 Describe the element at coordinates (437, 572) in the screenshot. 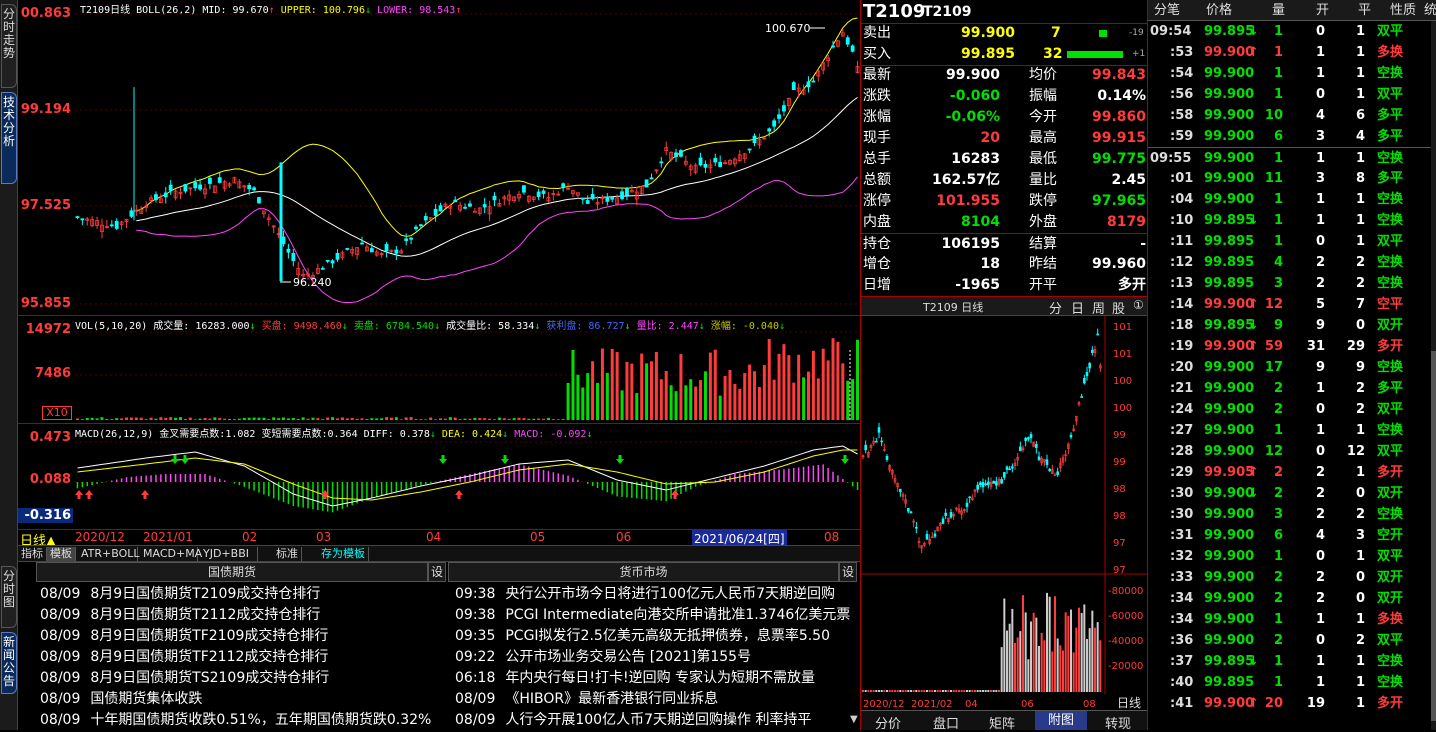

I see `news-left-settings: 设` at that location.